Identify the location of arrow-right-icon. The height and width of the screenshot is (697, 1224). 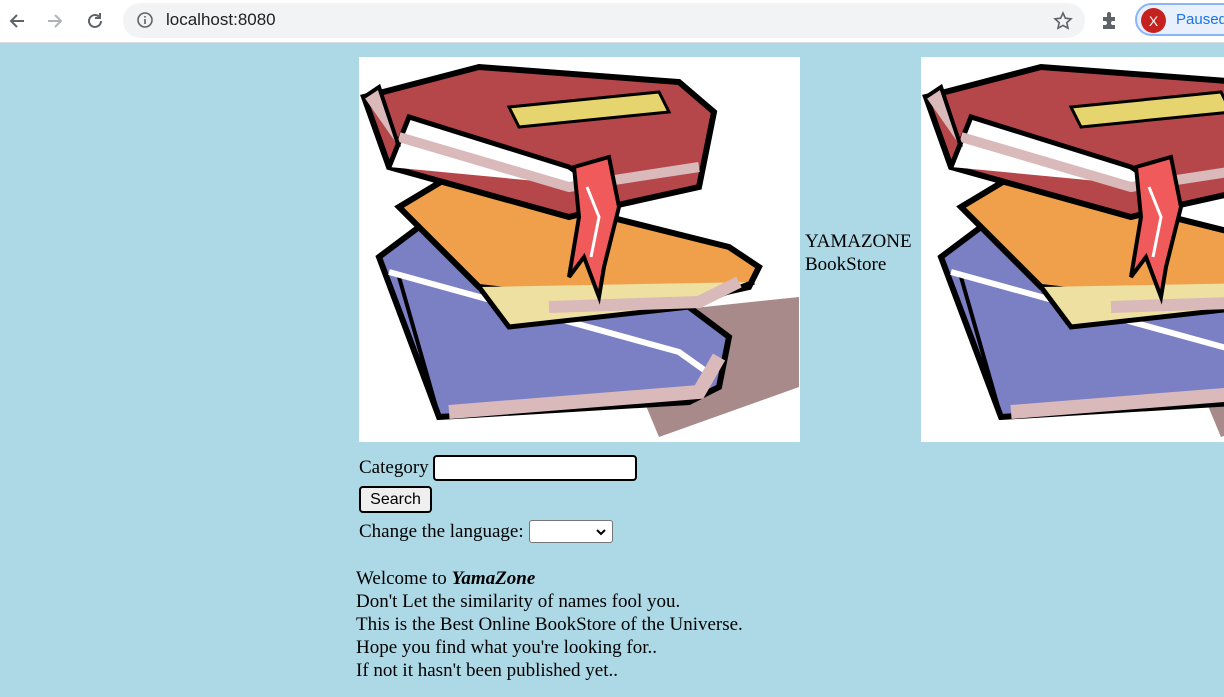
(55, 21).